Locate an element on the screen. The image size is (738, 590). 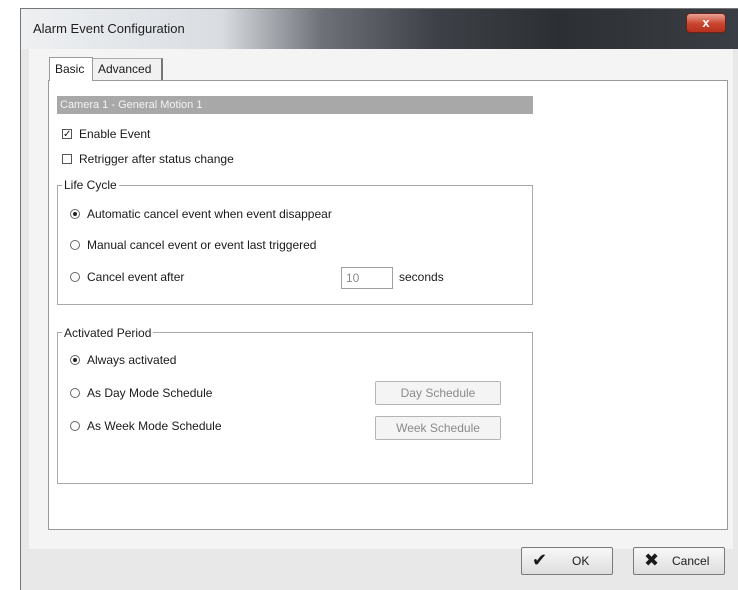
seconds-unit-label: seconds is located at coordinates (421, 277).